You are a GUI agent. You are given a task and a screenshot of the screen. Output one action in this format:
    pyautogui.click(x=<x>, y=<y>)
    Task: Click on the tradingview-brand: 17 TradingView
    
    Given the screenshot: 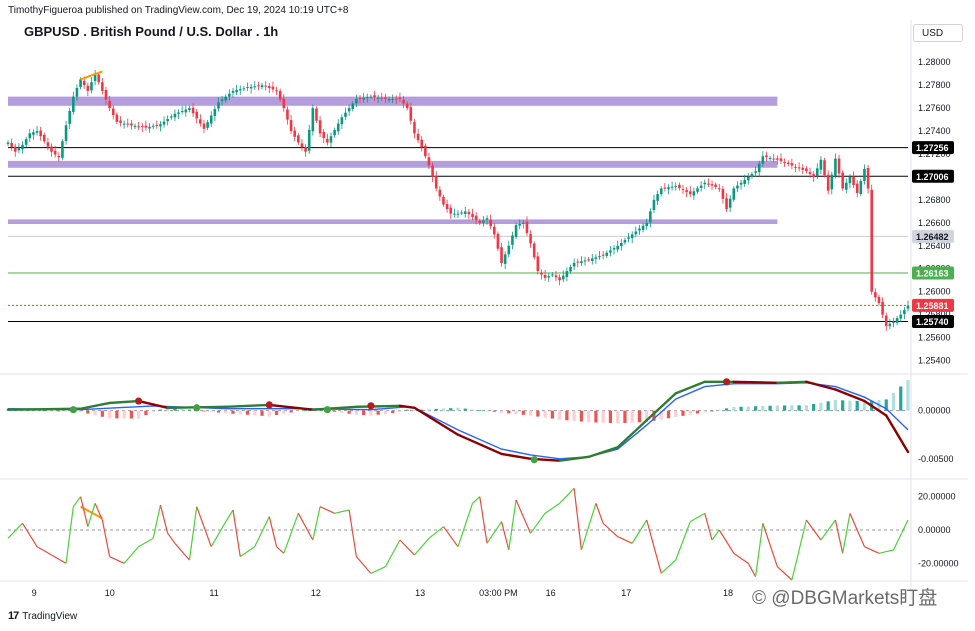 What is the action you would take?
    pyautogui.click(x=42, y=616)
    